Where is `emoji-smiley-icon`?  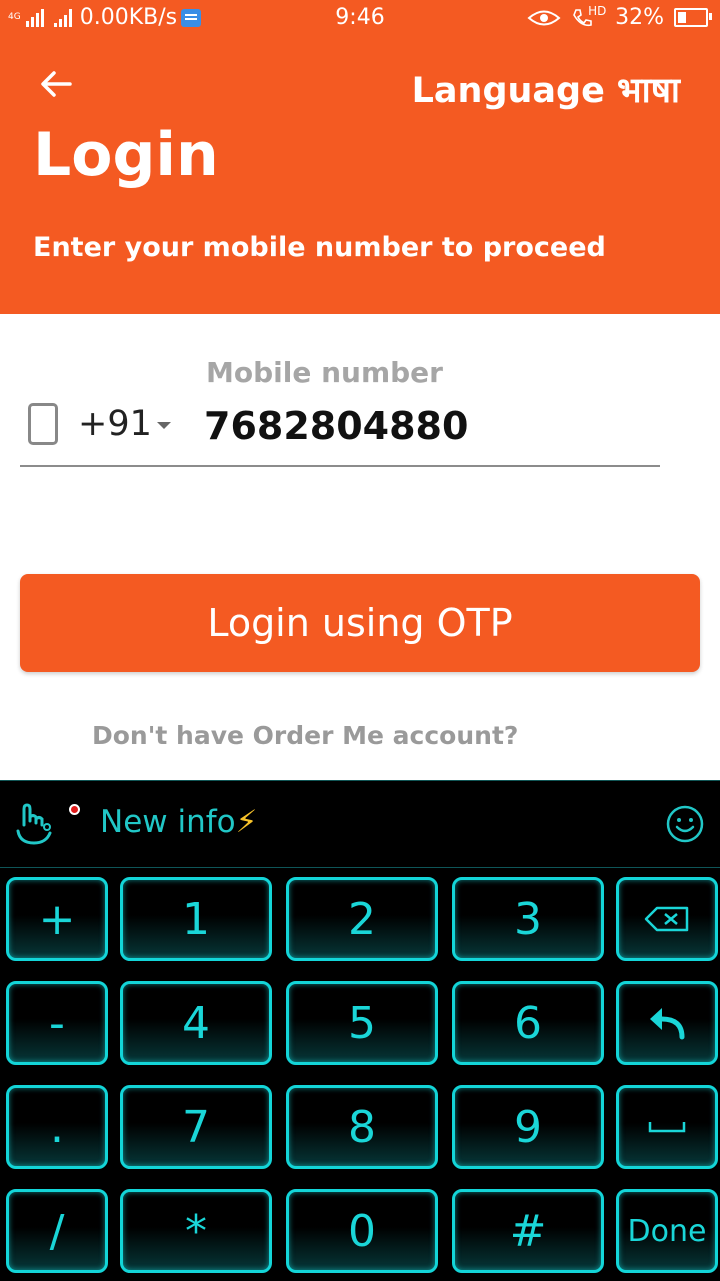
emoji-smiley-icon is located at coordinates (685, 824).